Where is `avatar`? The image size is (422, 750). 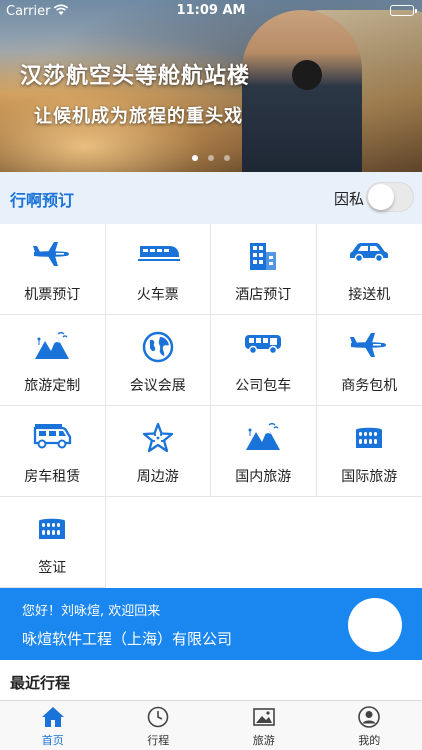
avatar is located at coordinates (375, 625).